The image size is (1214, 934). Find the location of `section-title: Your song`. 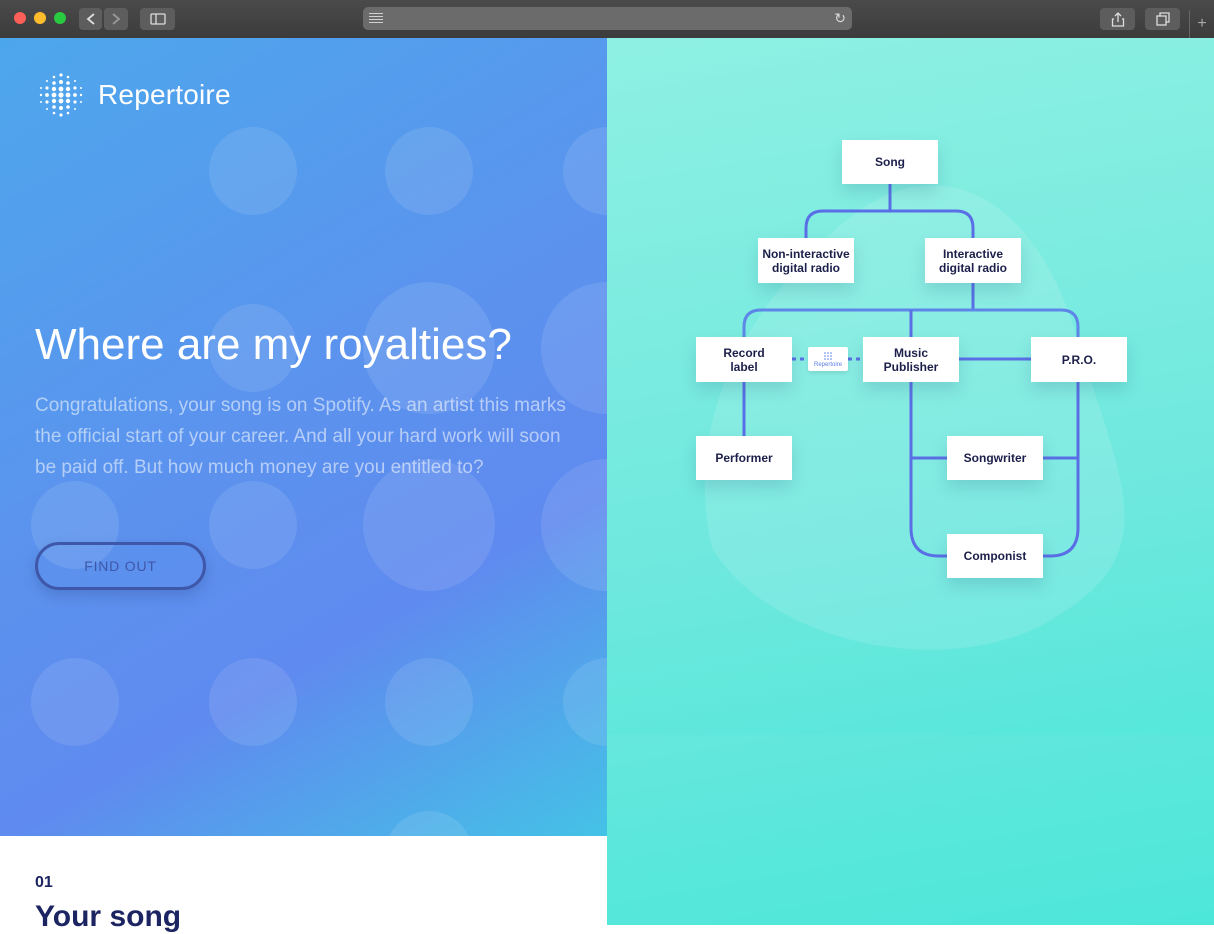

section-title: Your song is located at coordinates (108, 916).